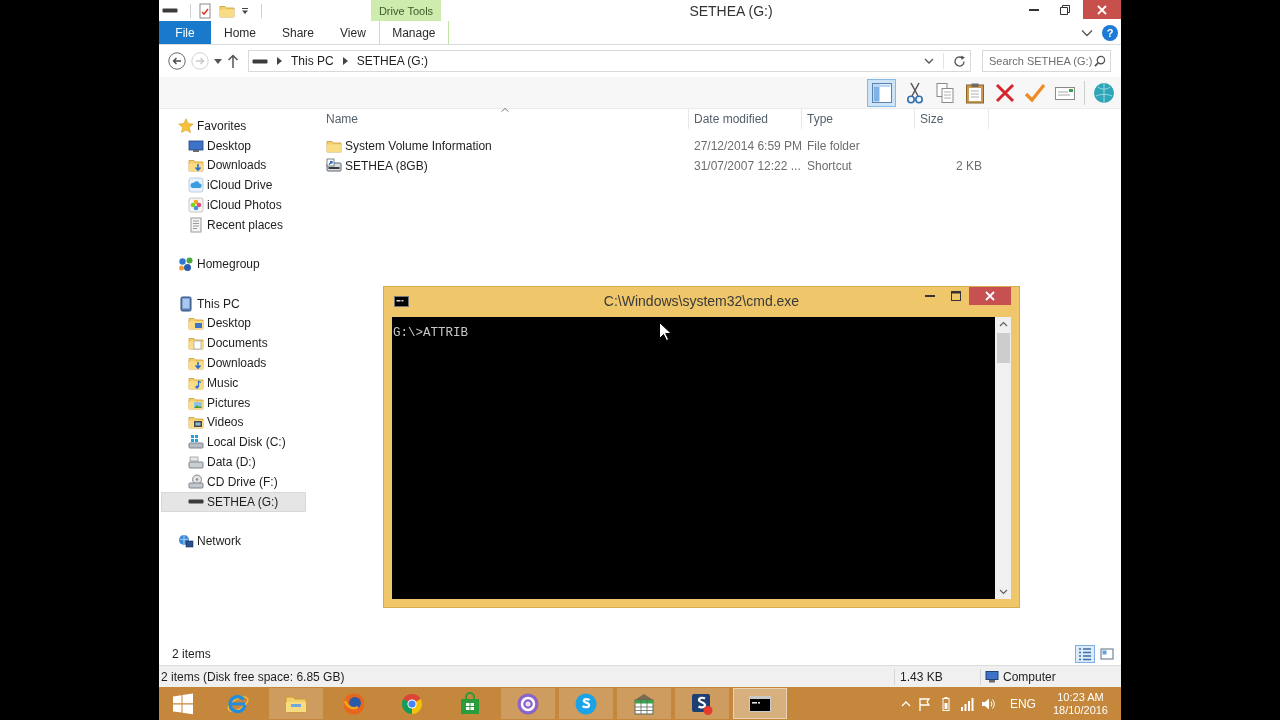  Describe the element at coordinates (992, 676) in the screenshot. I see `computer-icon` at that location.